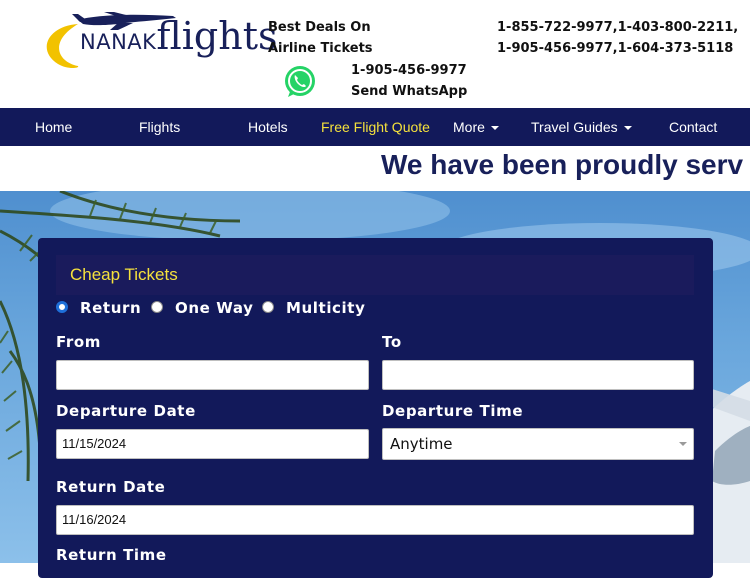 The width and height of the screenshot is (750, 578). I want to click on nav-flights: Flights, so click(159, 127).